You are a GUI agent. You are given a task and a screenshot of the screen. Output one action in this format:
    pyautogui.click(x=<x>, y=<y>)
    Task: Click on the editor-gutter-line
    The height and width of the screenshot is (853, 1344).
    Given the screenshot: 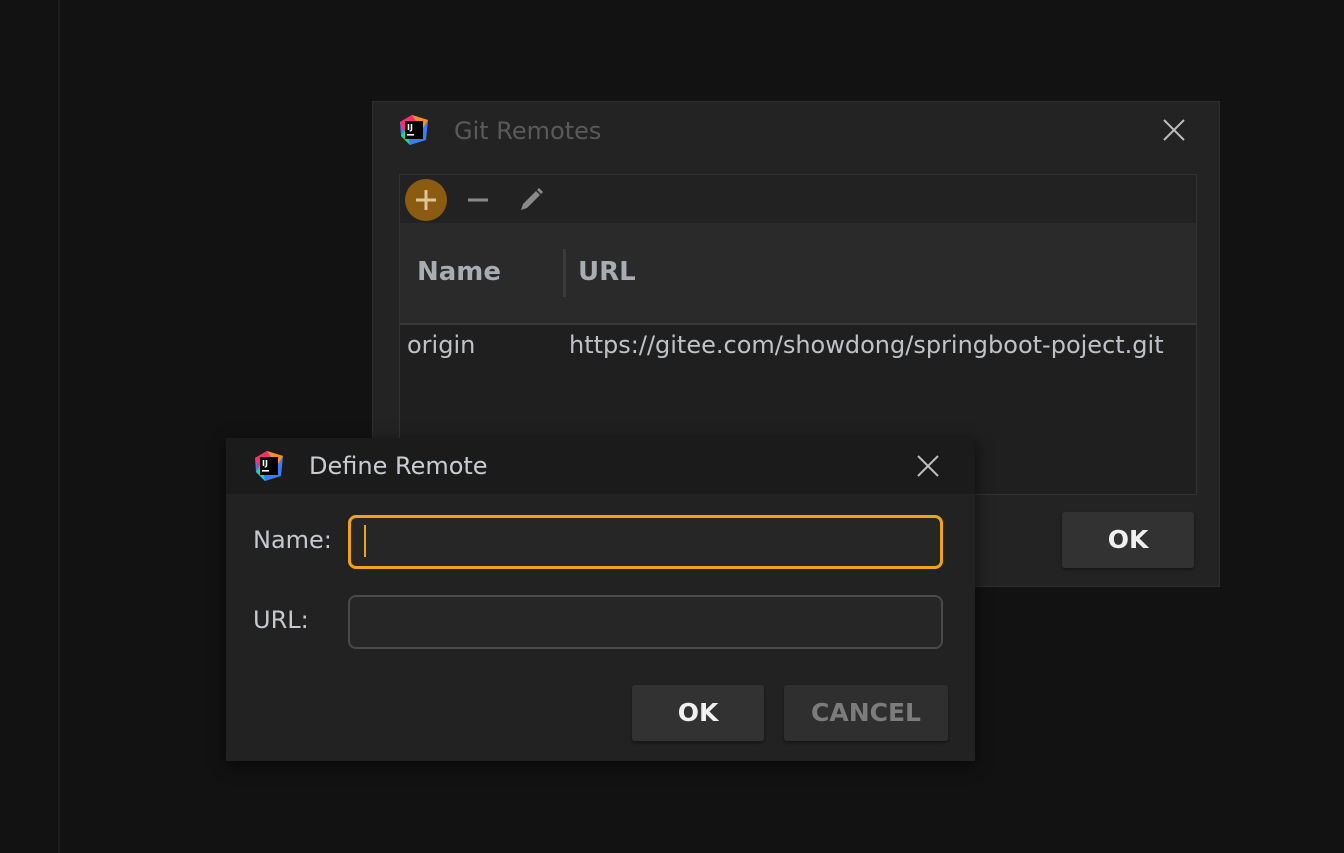 What is the action you would take?
    pyautogui.click(x=59, y=426)
    